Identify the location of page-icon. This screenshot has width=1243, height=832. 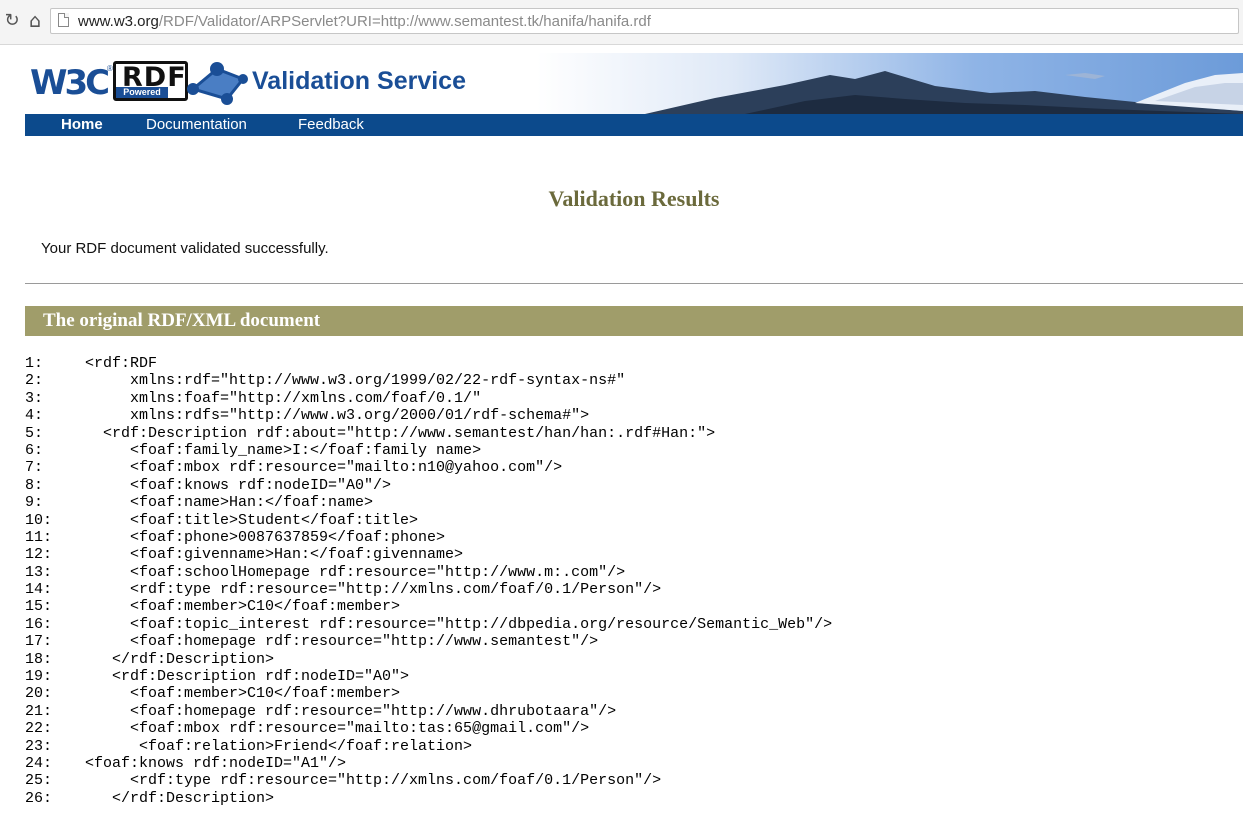
(63, 20).